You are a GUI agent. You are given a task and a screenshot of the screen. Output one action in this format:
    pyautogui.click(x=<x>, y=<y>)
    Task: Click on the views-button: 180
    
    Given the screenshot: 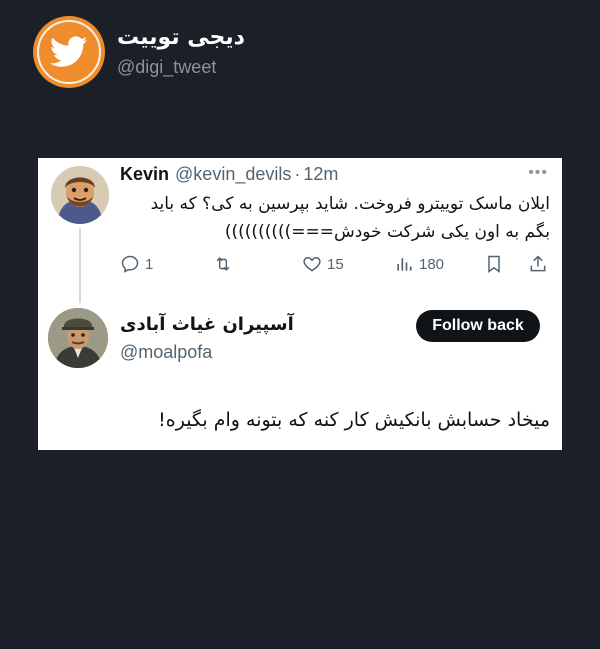 What is the action you would take?
    pyautogui.click(x=419, y=264)
    